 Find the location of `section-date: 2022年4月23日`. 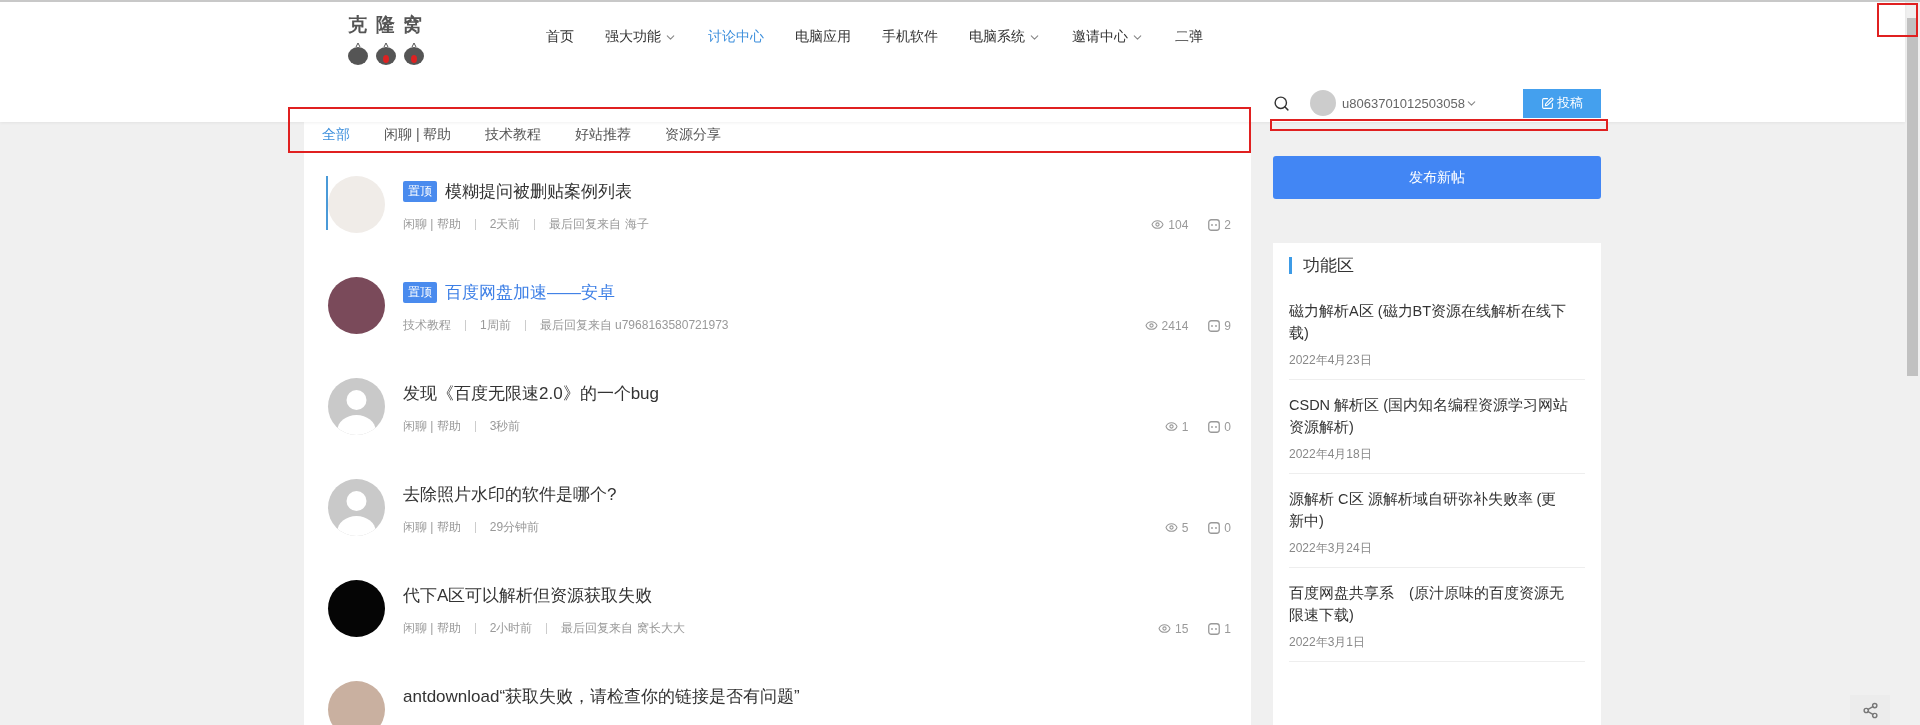

section-date: 2022年4月23日 is located at coordinates (1331, 360).